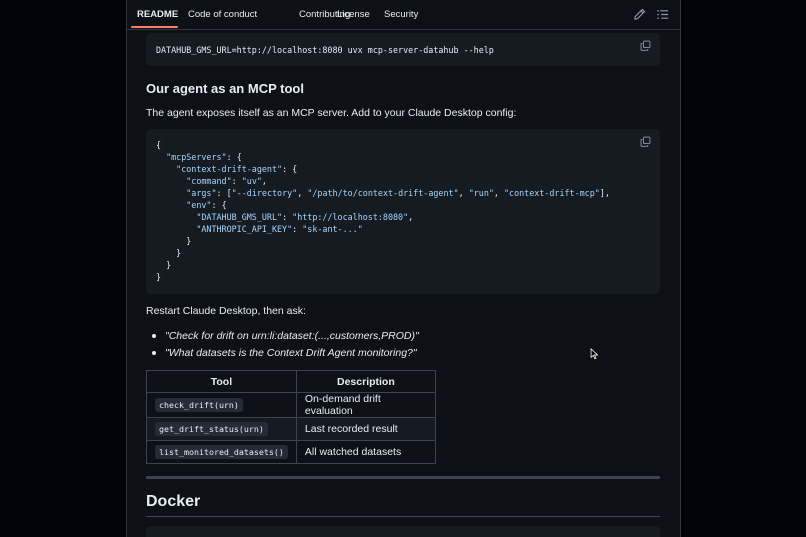 The height and width of the screenshot is (537, 806). Describe the element at coordinates (662, 14) in the screenshot. I see `list-icon` at that location.